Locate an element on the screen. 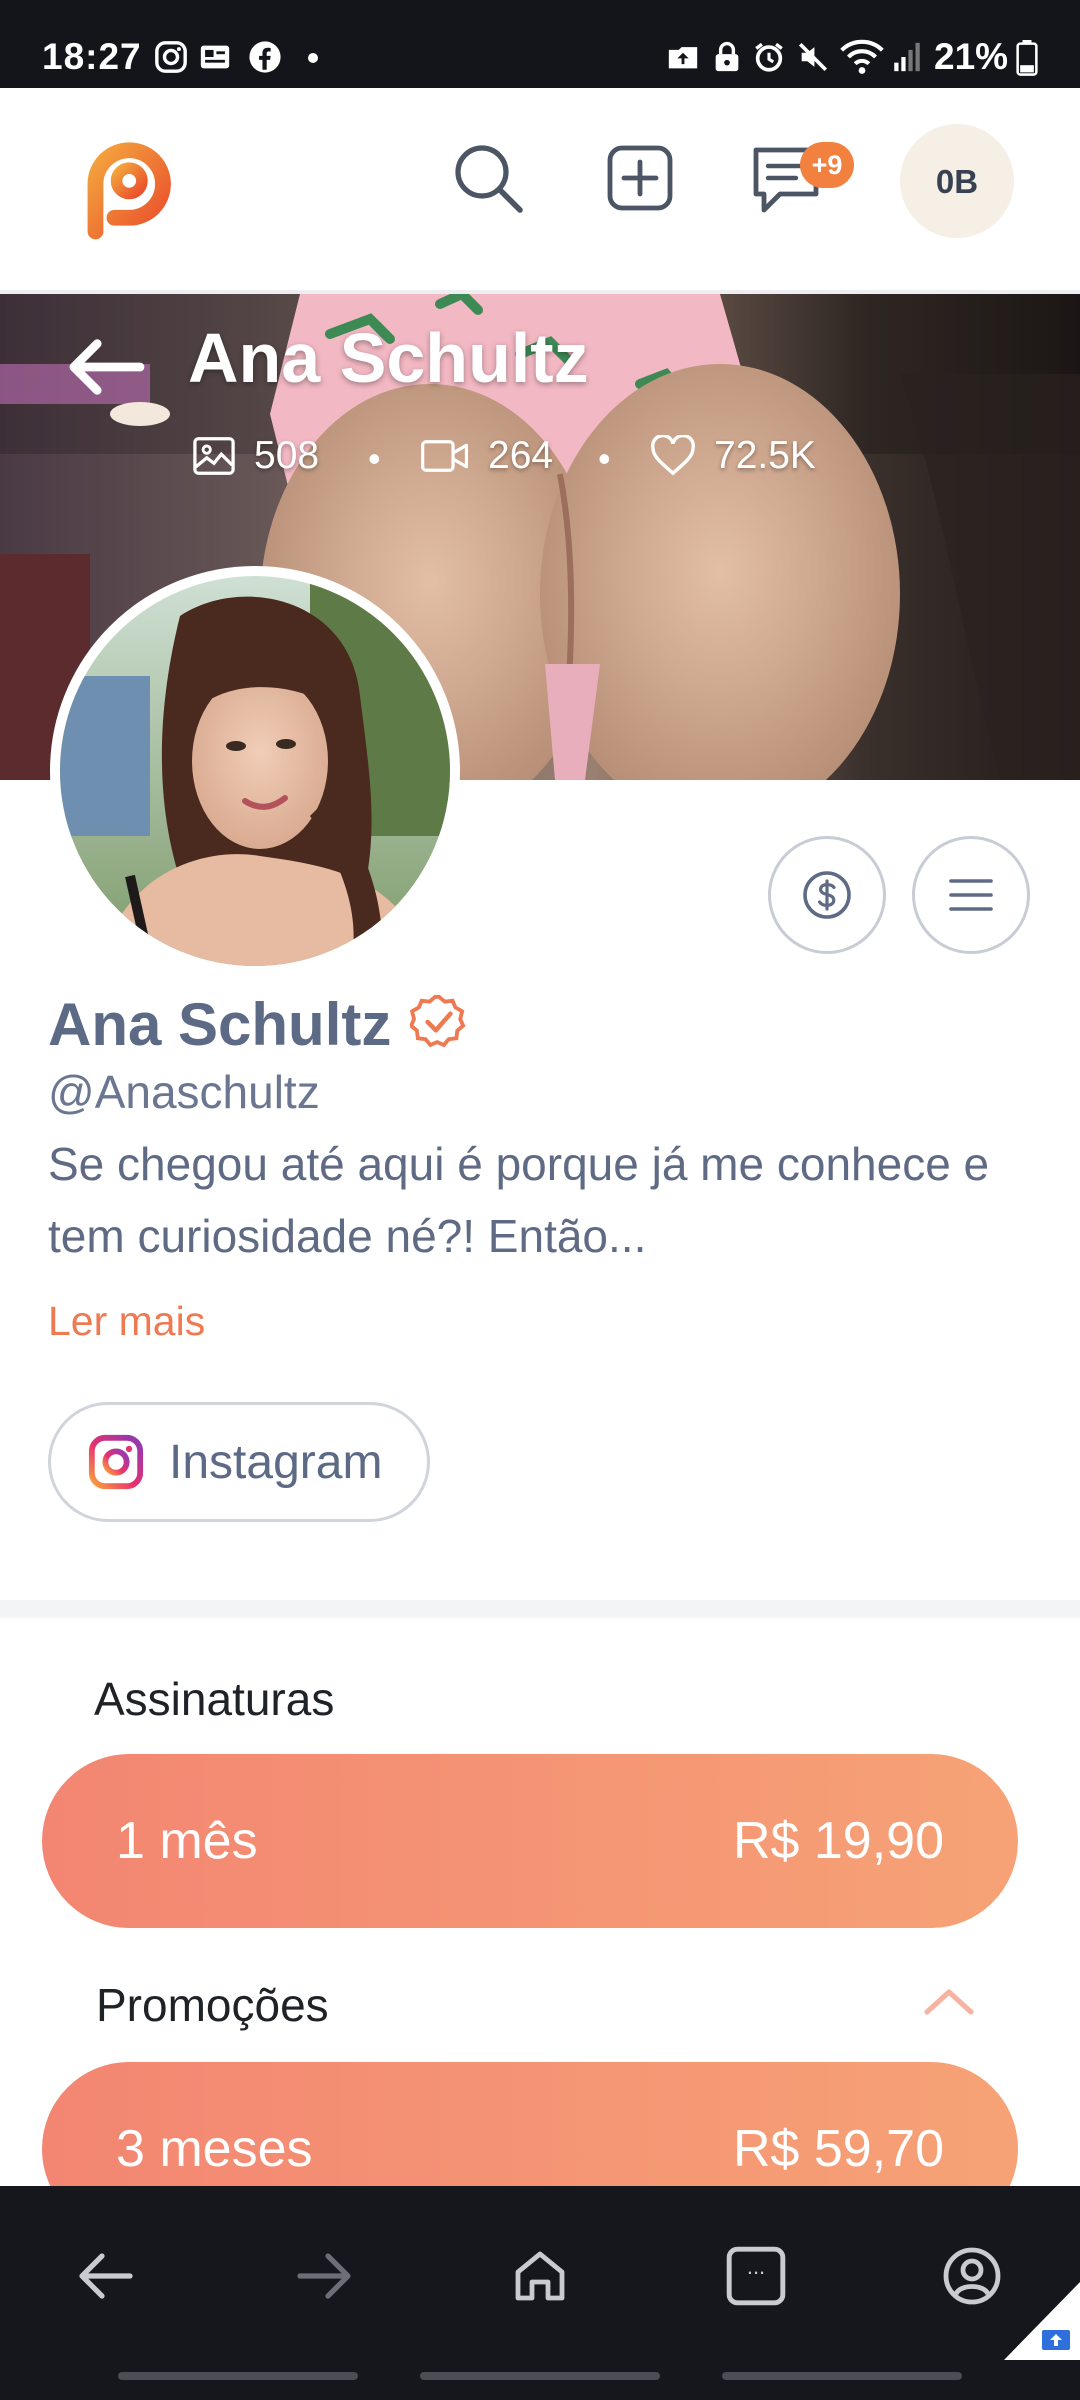  search-button is located at coordinates (488, 178).